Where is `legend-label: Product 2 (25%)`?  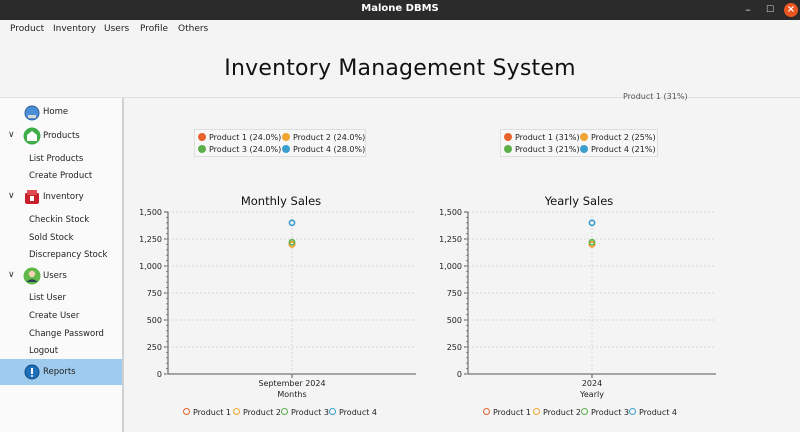 legend-label: Product 2 (25%) is located at coordinates (623, 137).